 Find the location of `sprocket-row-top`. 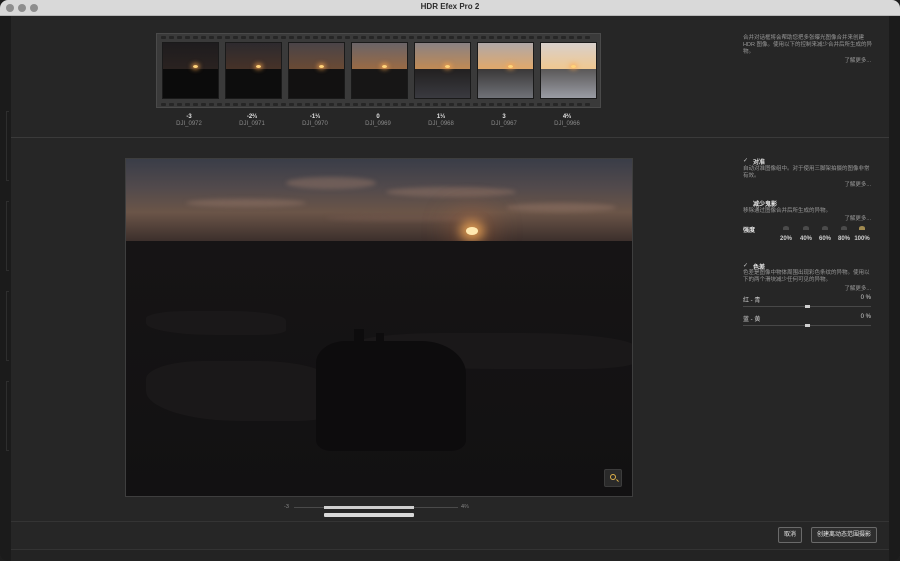

sprocket-row-top is located at coordinates (379, 38).